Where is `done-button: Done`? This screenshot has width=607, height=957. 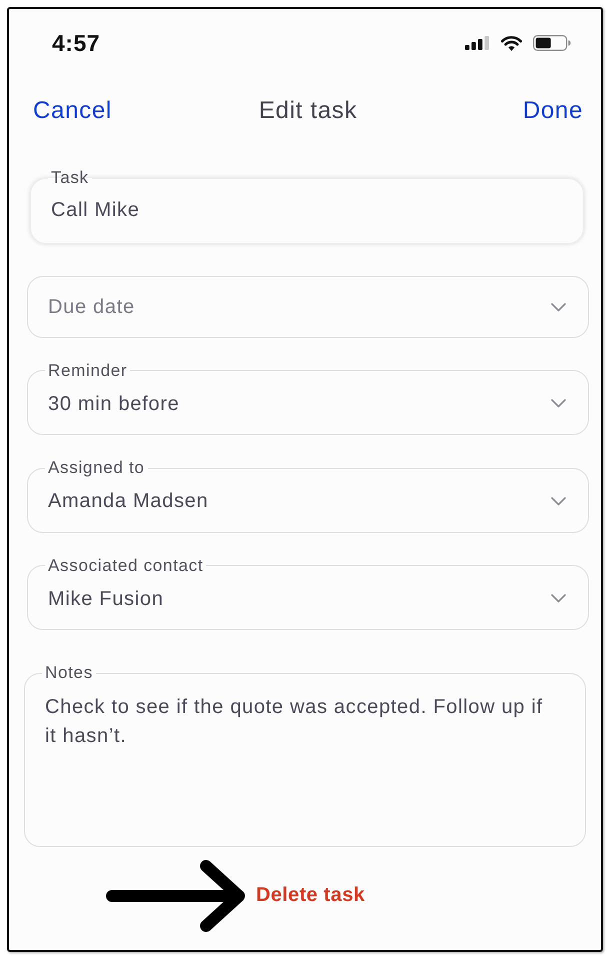
done-button: Done is located at coordinates (552, 111).